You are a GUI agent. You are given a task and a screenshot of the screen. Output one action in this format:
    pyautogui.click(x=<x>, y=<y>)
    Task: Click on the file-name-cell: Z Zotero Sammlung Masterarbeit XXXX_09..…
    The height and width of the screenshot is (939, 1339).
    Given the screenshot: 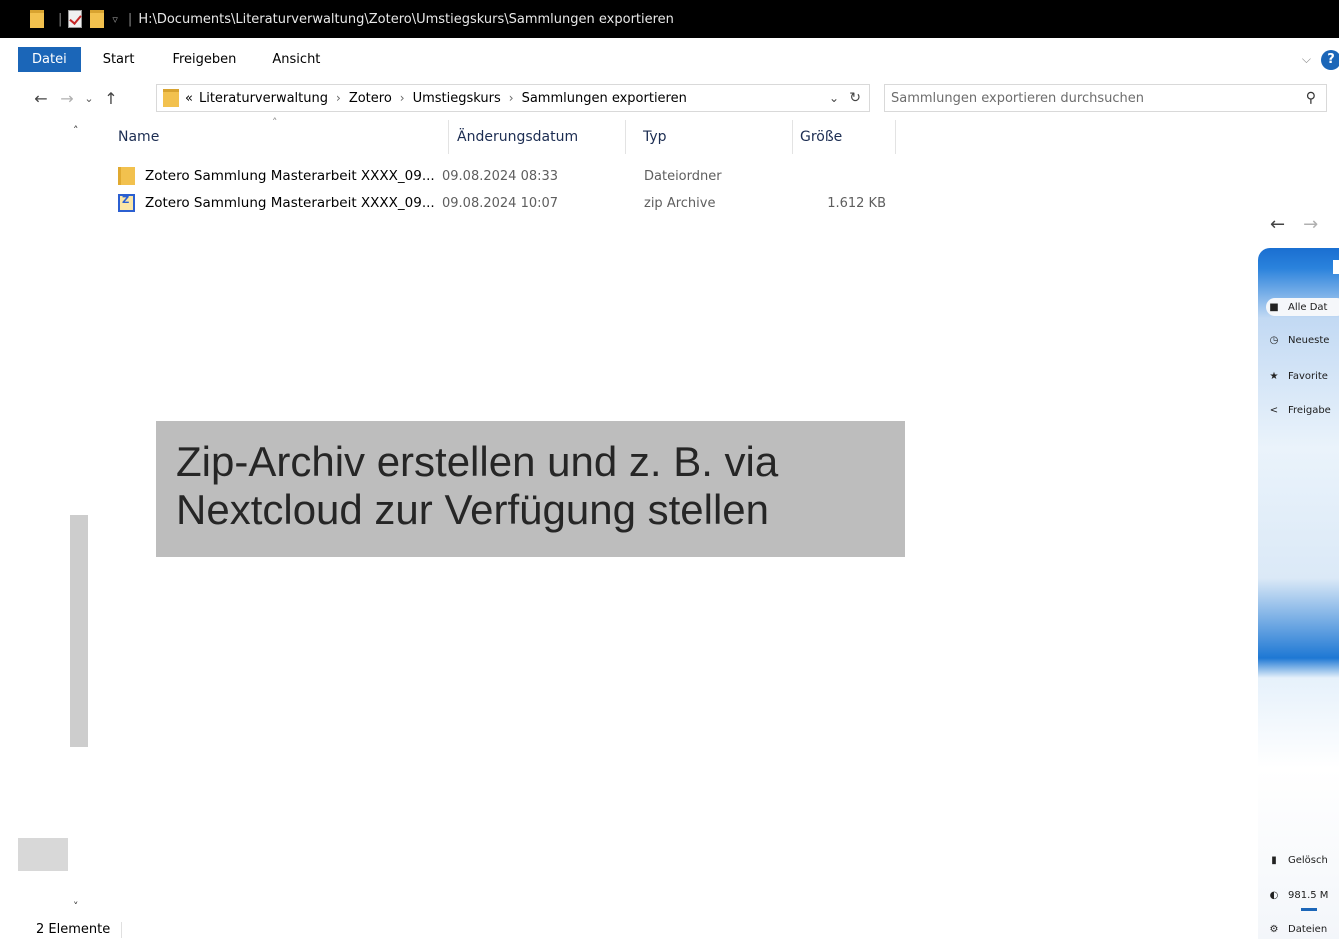 What is the action you would take?
    pyautogui.click(x=280, y=203)
    